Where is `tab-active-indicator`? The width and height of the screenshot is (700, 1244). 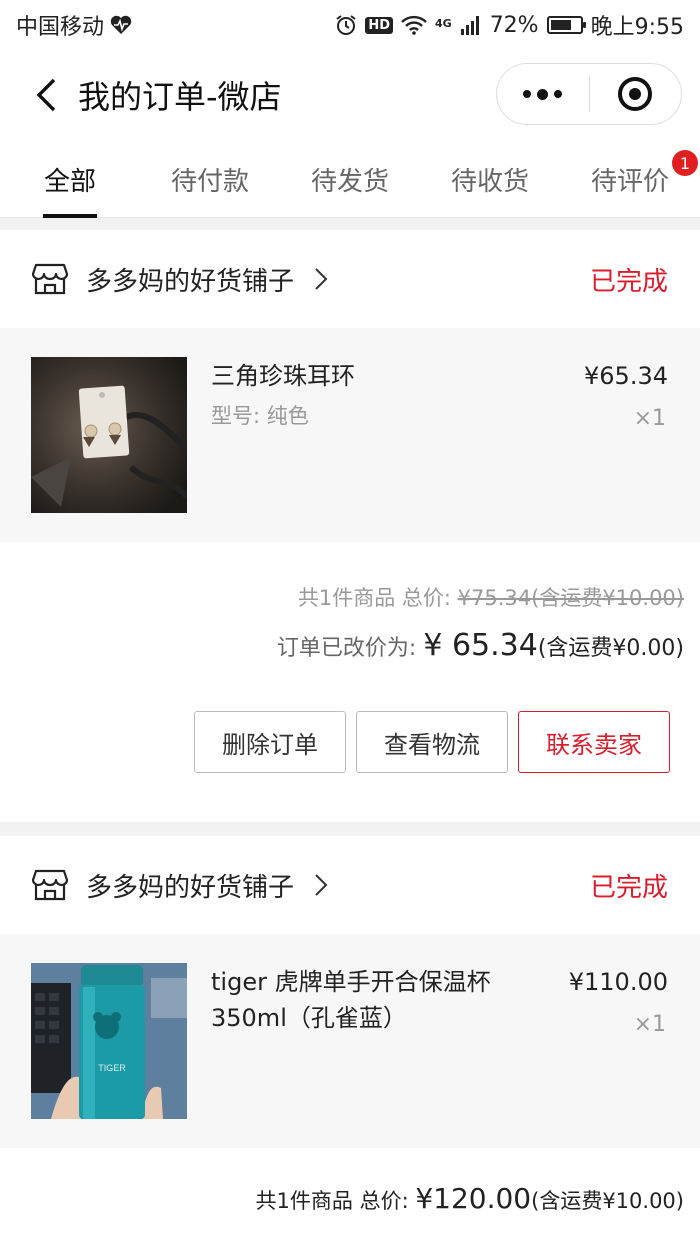 tab-active-indicator is located at coordinates (70, 216).